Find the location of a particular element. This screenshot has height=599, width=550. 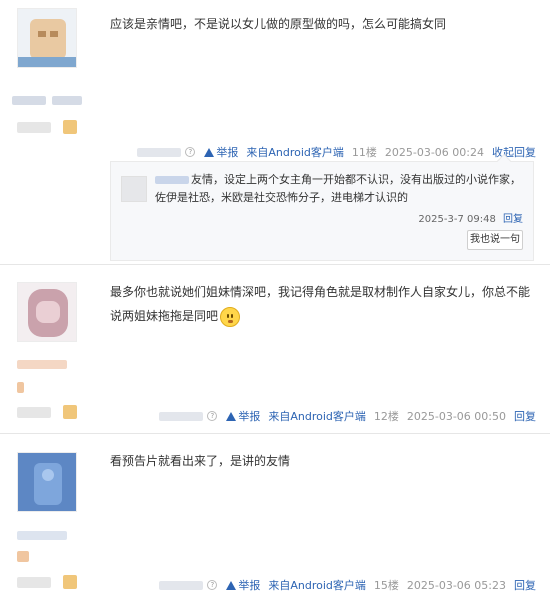

floor-number: 12楼 is located at coordinates (386, 416).